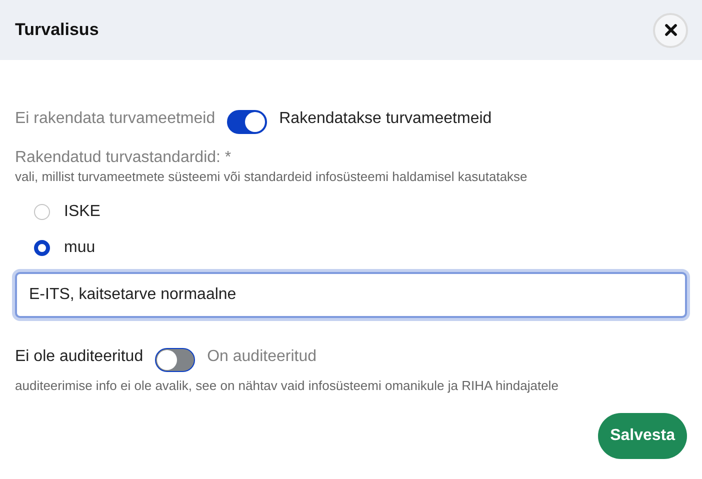 This screenshot has height=479, width=702. What do you see at coordinates (123, 158) in the screenshot?
I see `field-label: Rakendatud turvastandardid: *` at bounding box center [123, 158].